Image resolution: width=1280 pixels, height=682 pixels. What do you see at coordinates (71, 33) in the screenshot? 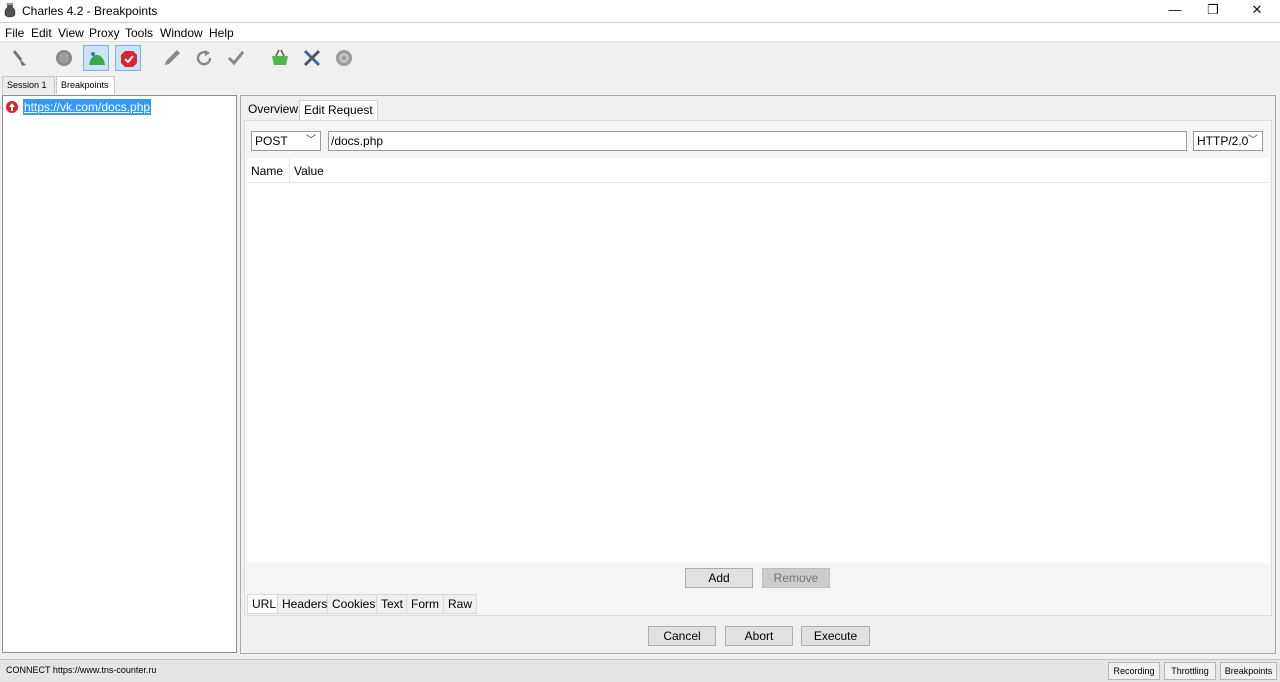
I see `menu-view: View` at bounding box center [71, 33].